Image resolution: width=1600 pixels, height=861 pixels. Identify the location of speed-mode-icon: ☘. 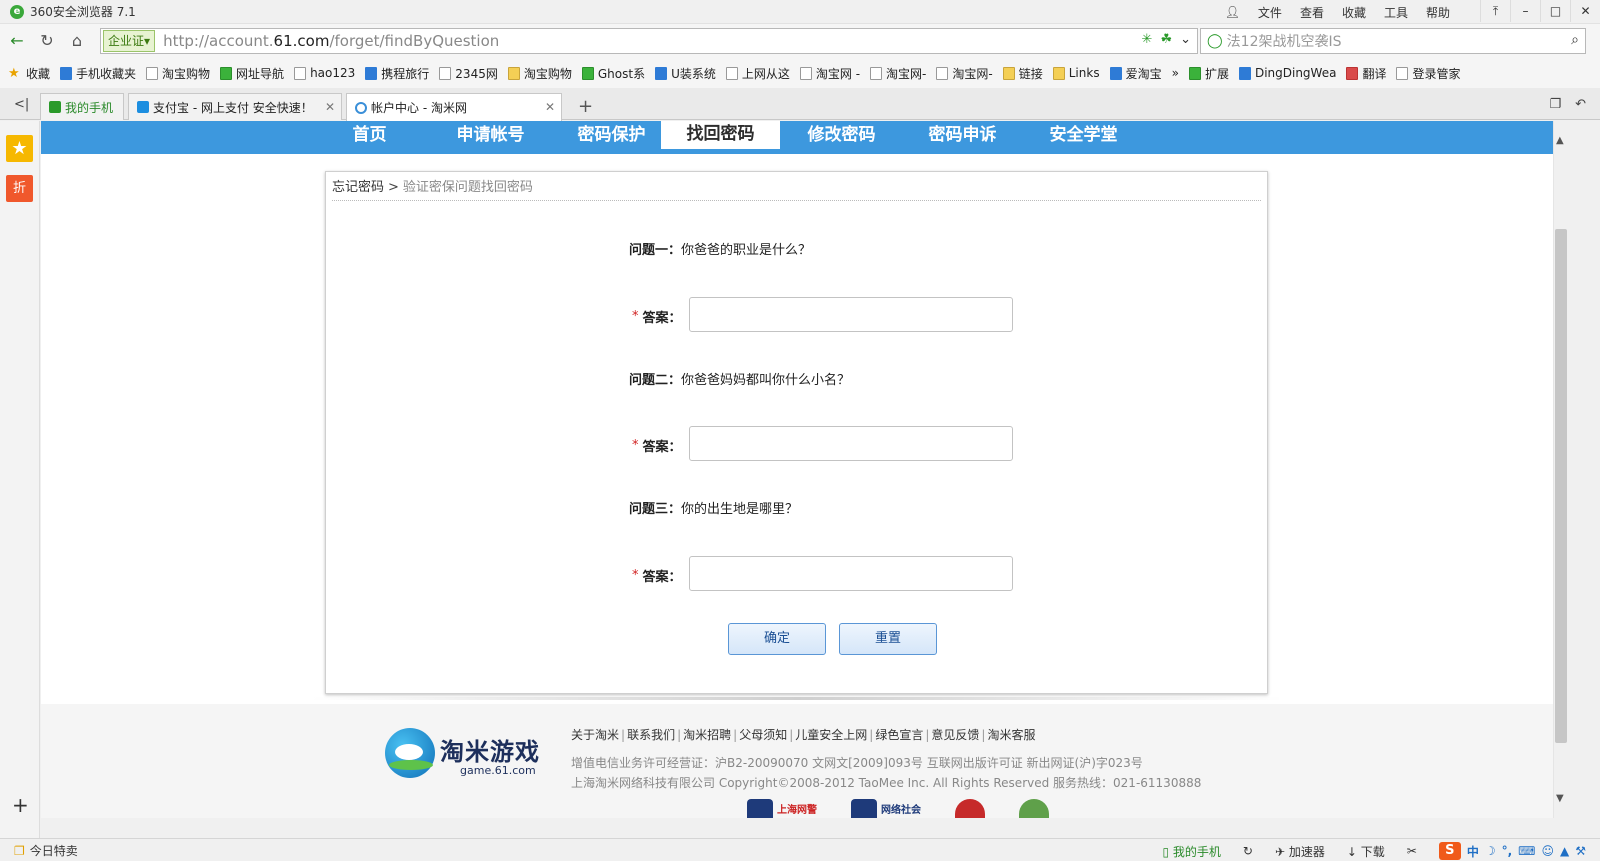
(1166, 39).